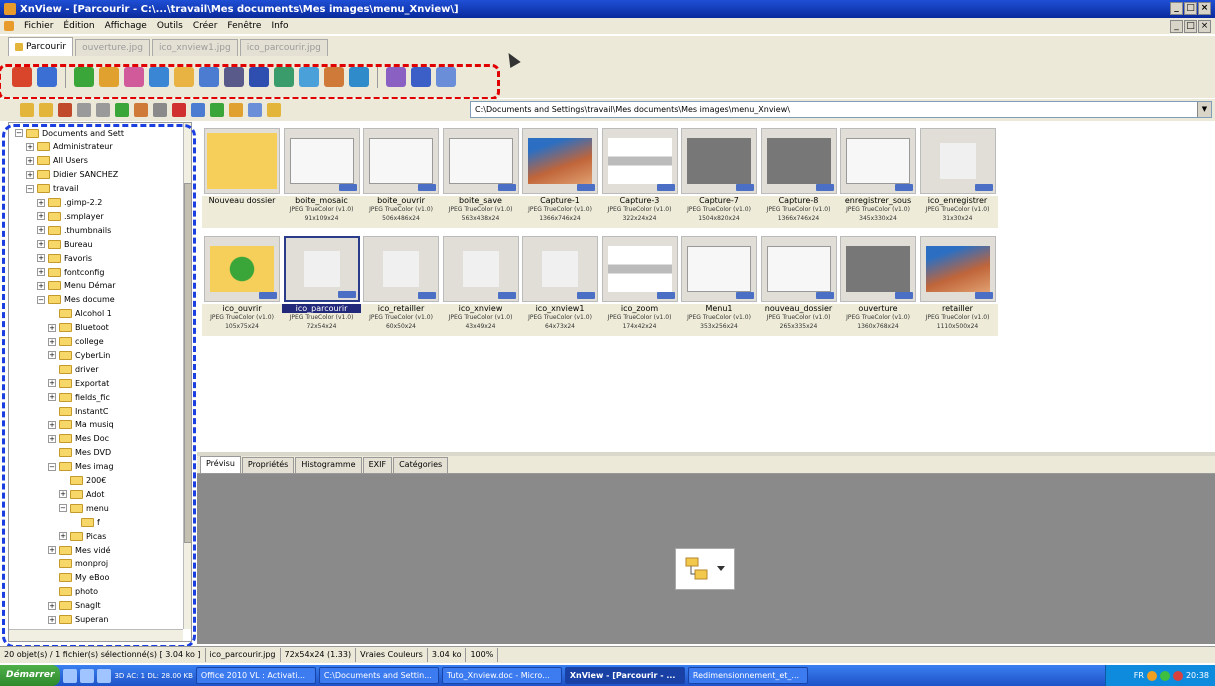 The image size is (1215, 686). Describe the element at coordinates (1204, 8) in the screenshot. I see `close-button: ×` at that location.